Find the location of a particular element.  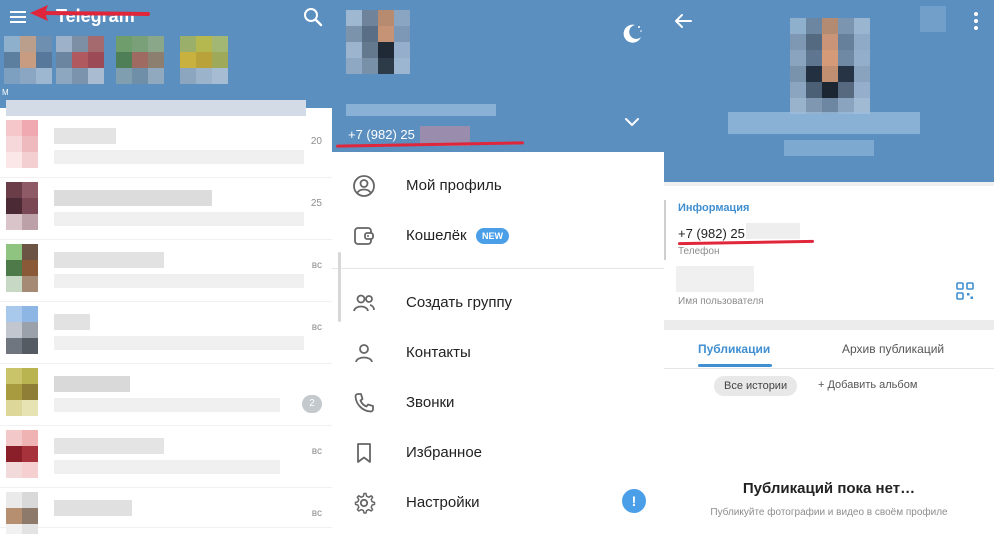

new-badge: NEW is located at coordinates (492, 236).